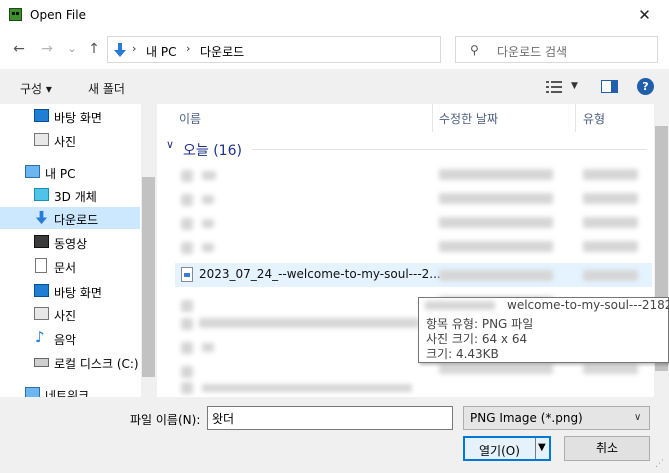  I want to click on sidebar-item-label: 로컬 디스크 (C:), so click(96, 364).